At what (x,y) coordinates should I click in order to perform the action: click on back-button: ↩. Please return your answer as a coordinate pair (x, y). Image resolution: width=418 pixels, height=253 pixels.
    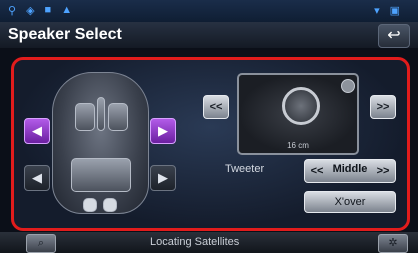
    Looking at the image, I should click on (394, 36).